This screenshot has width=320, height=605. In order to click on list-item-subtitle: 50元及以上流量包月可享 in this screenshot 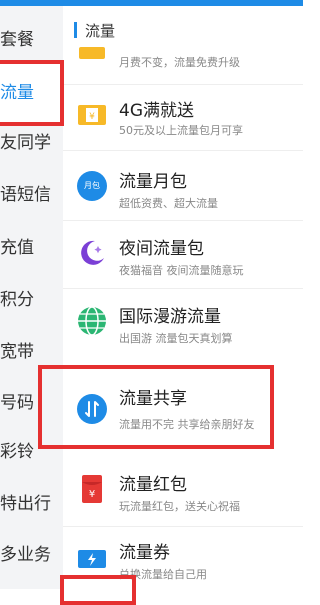, I will do `click(181, 130)`.